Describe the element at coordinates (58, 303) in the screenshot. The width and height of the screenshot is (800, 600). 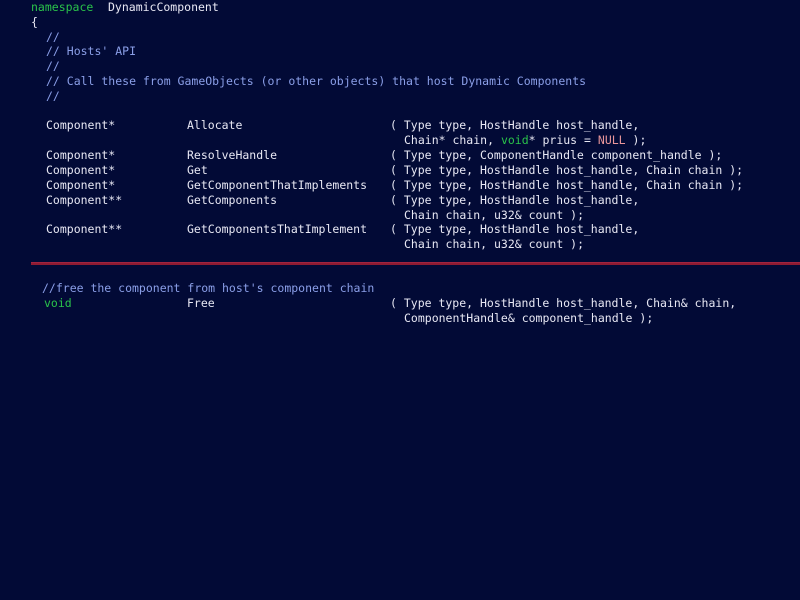
I see `return-type-free: void` at that location.